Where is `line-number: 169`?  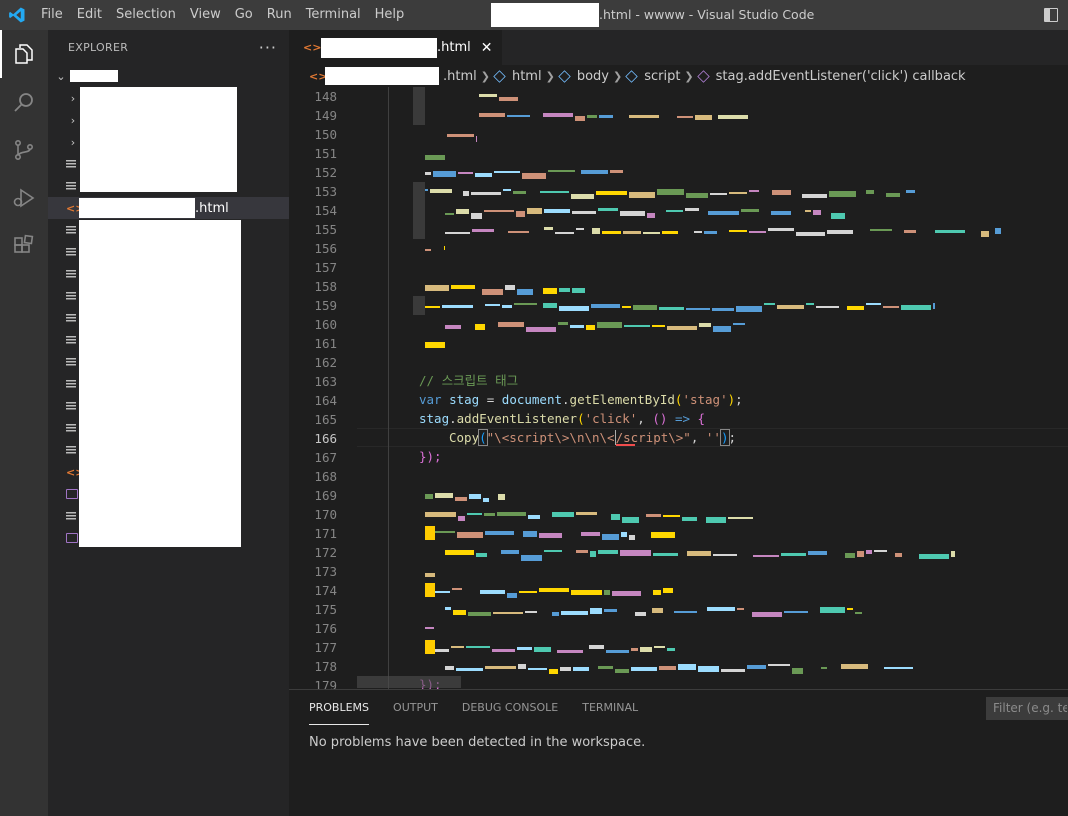
line-number: 169 is located at coordinates (325, 495).